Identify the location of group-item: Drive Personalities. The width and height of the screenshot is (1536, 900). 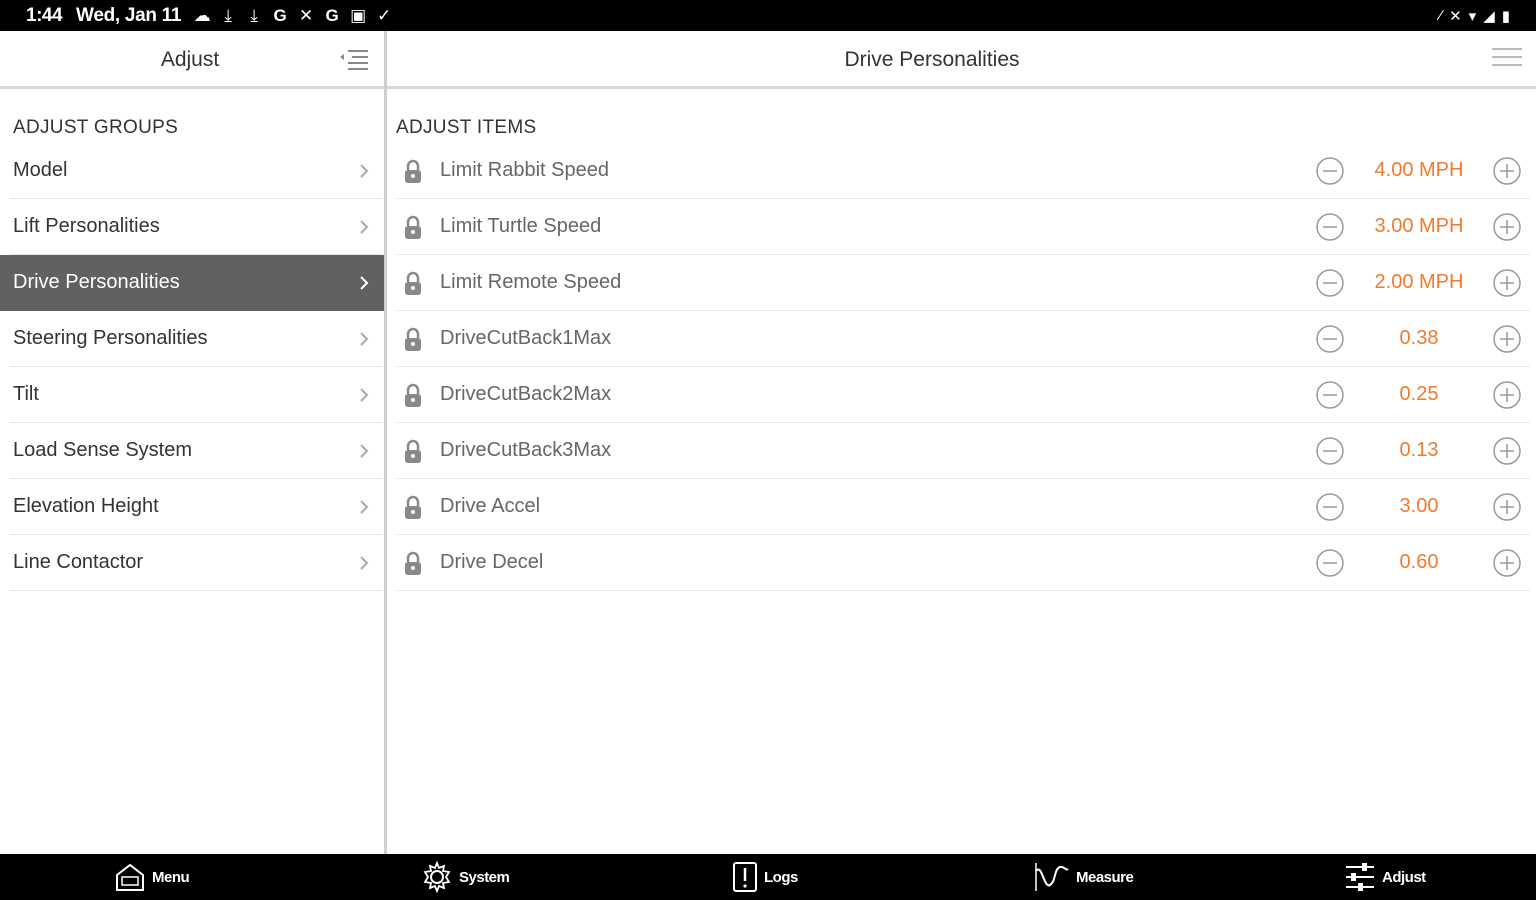
(192, 283).